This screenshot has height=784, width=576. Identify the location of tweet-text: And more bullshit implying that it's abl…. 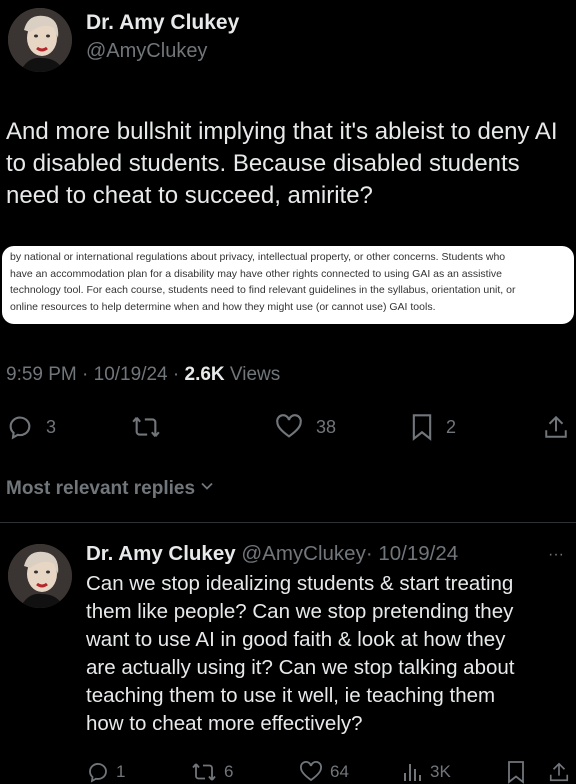
(282, 163).